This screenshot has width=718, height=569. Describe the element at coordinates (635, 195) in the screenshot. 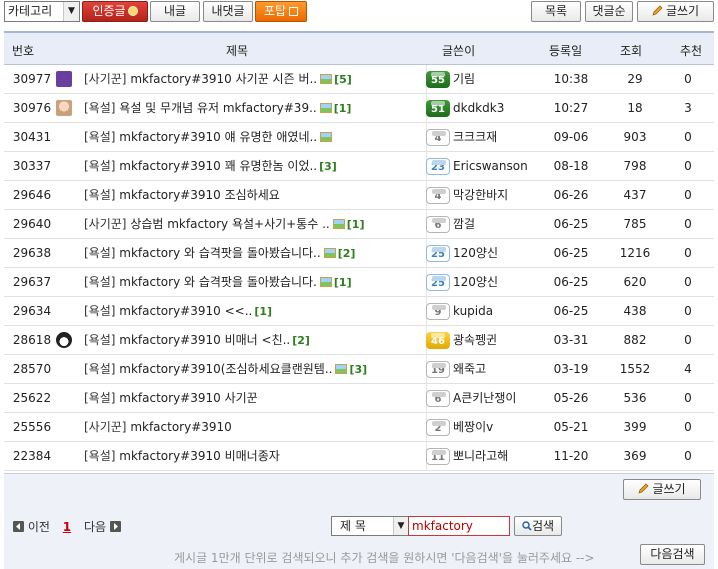

I see `view-count: 437` at that location.